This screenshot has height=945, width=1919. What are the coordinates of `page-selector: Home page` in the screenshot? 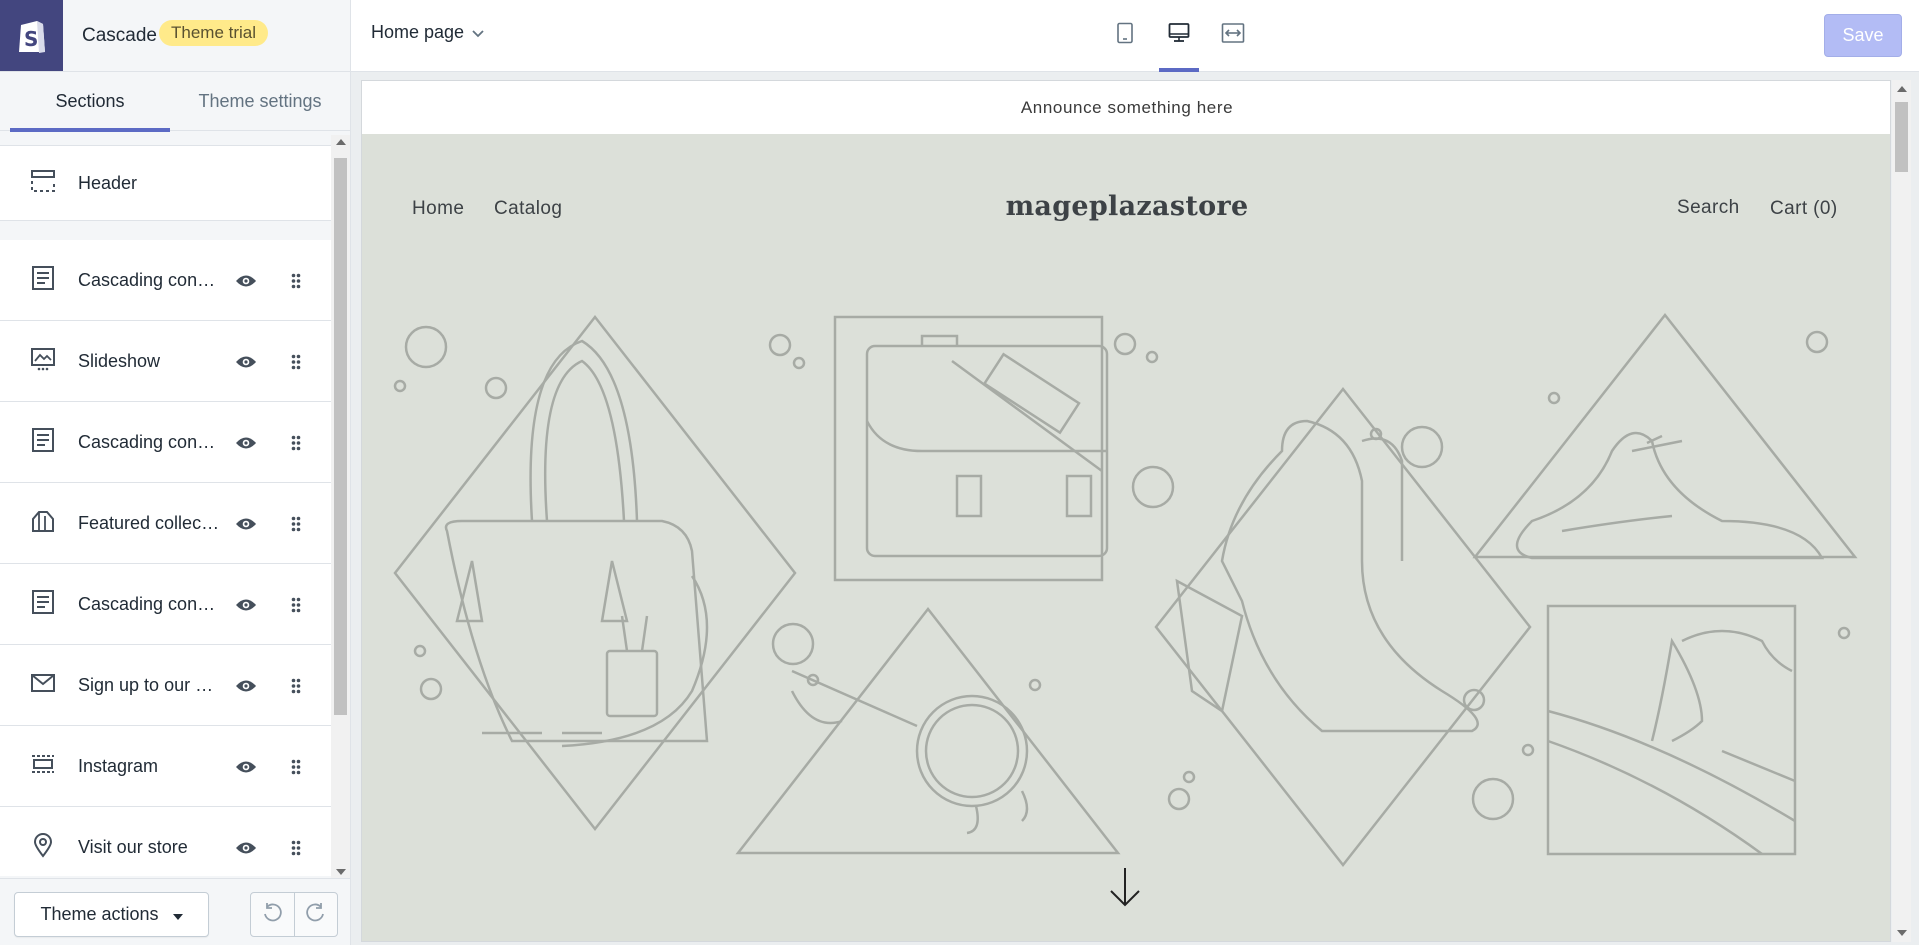 It's located at (427, 32).